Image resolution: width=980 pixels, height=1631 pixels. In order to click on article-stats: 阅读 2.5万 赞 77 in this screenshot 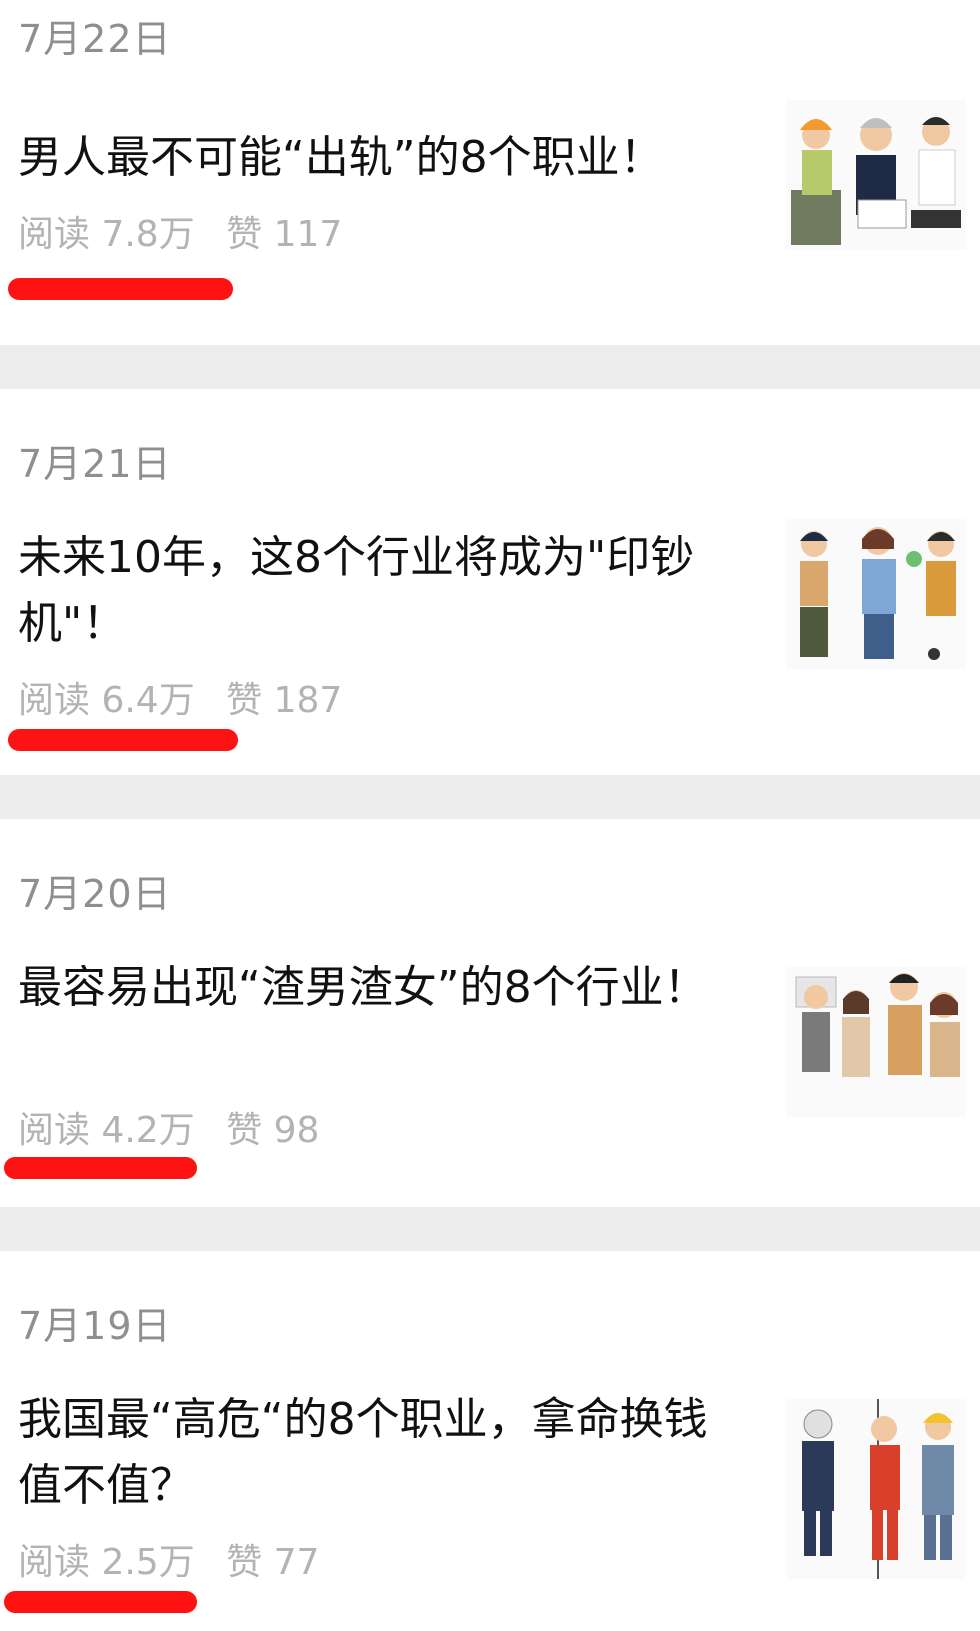, I will do `click(178, 1559)`.